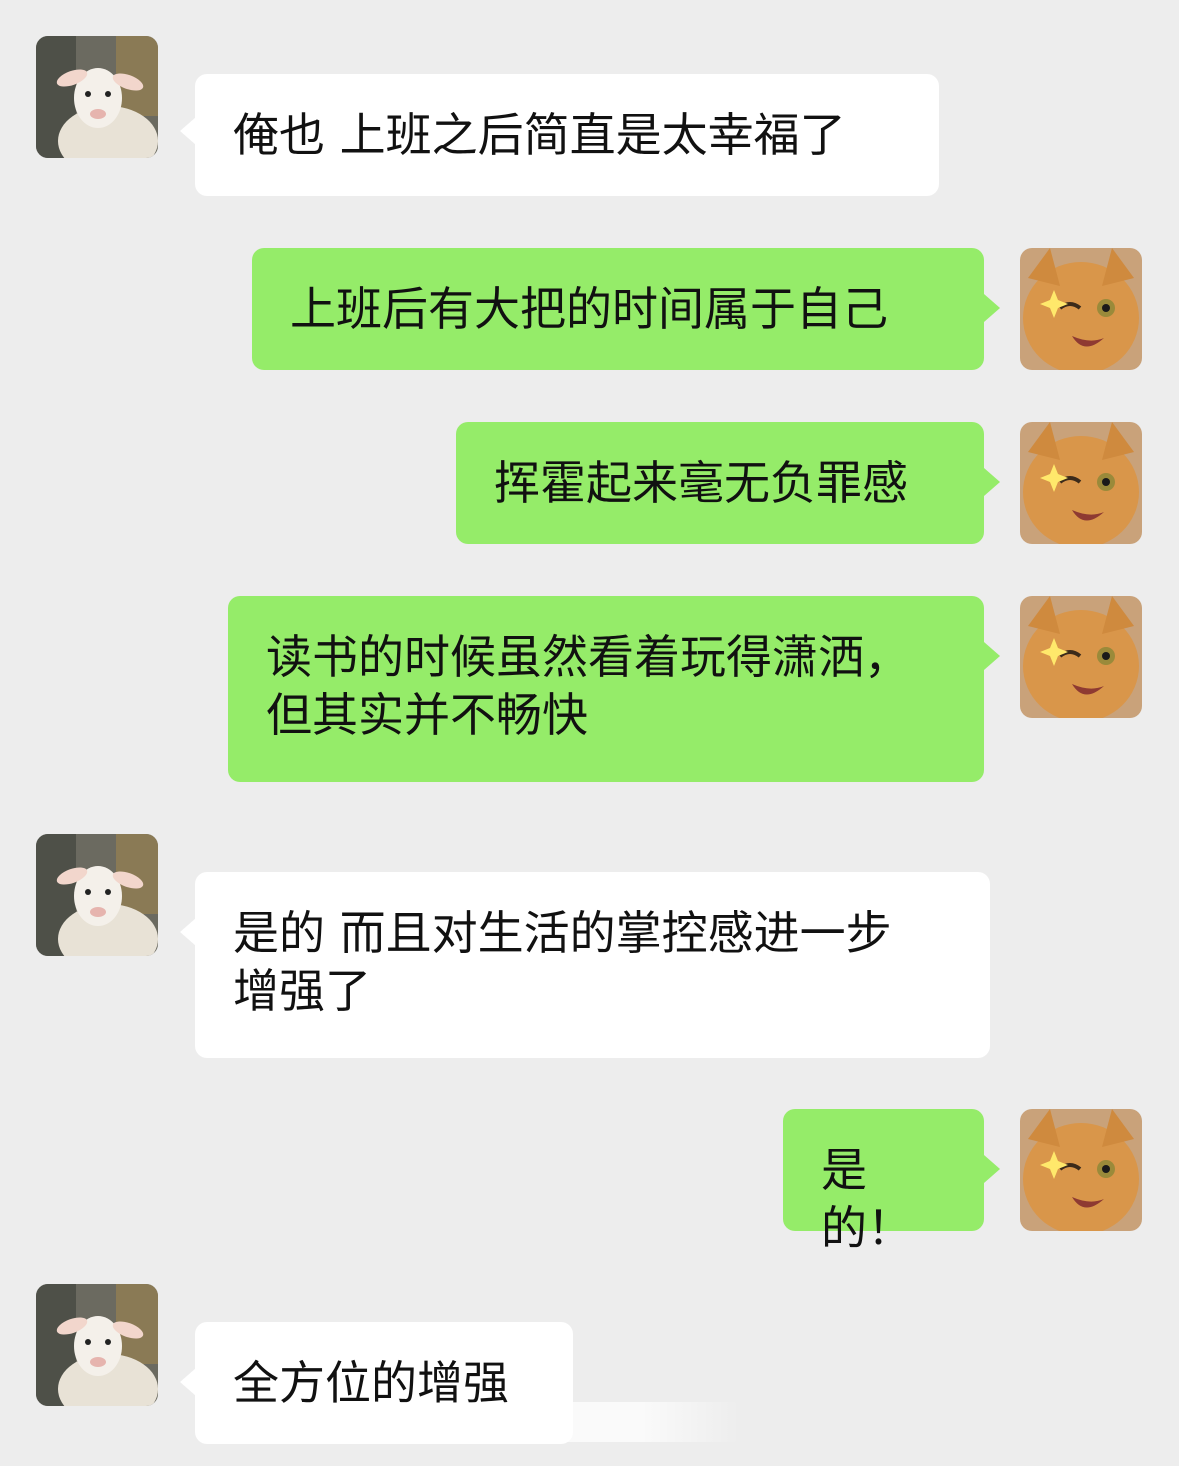 Image resolution: width=1179 pixels, height=1466 pixels. Describe the element at coordinates (867, 1199) in the screenshot. I see `message-text: 是的！` at that location.